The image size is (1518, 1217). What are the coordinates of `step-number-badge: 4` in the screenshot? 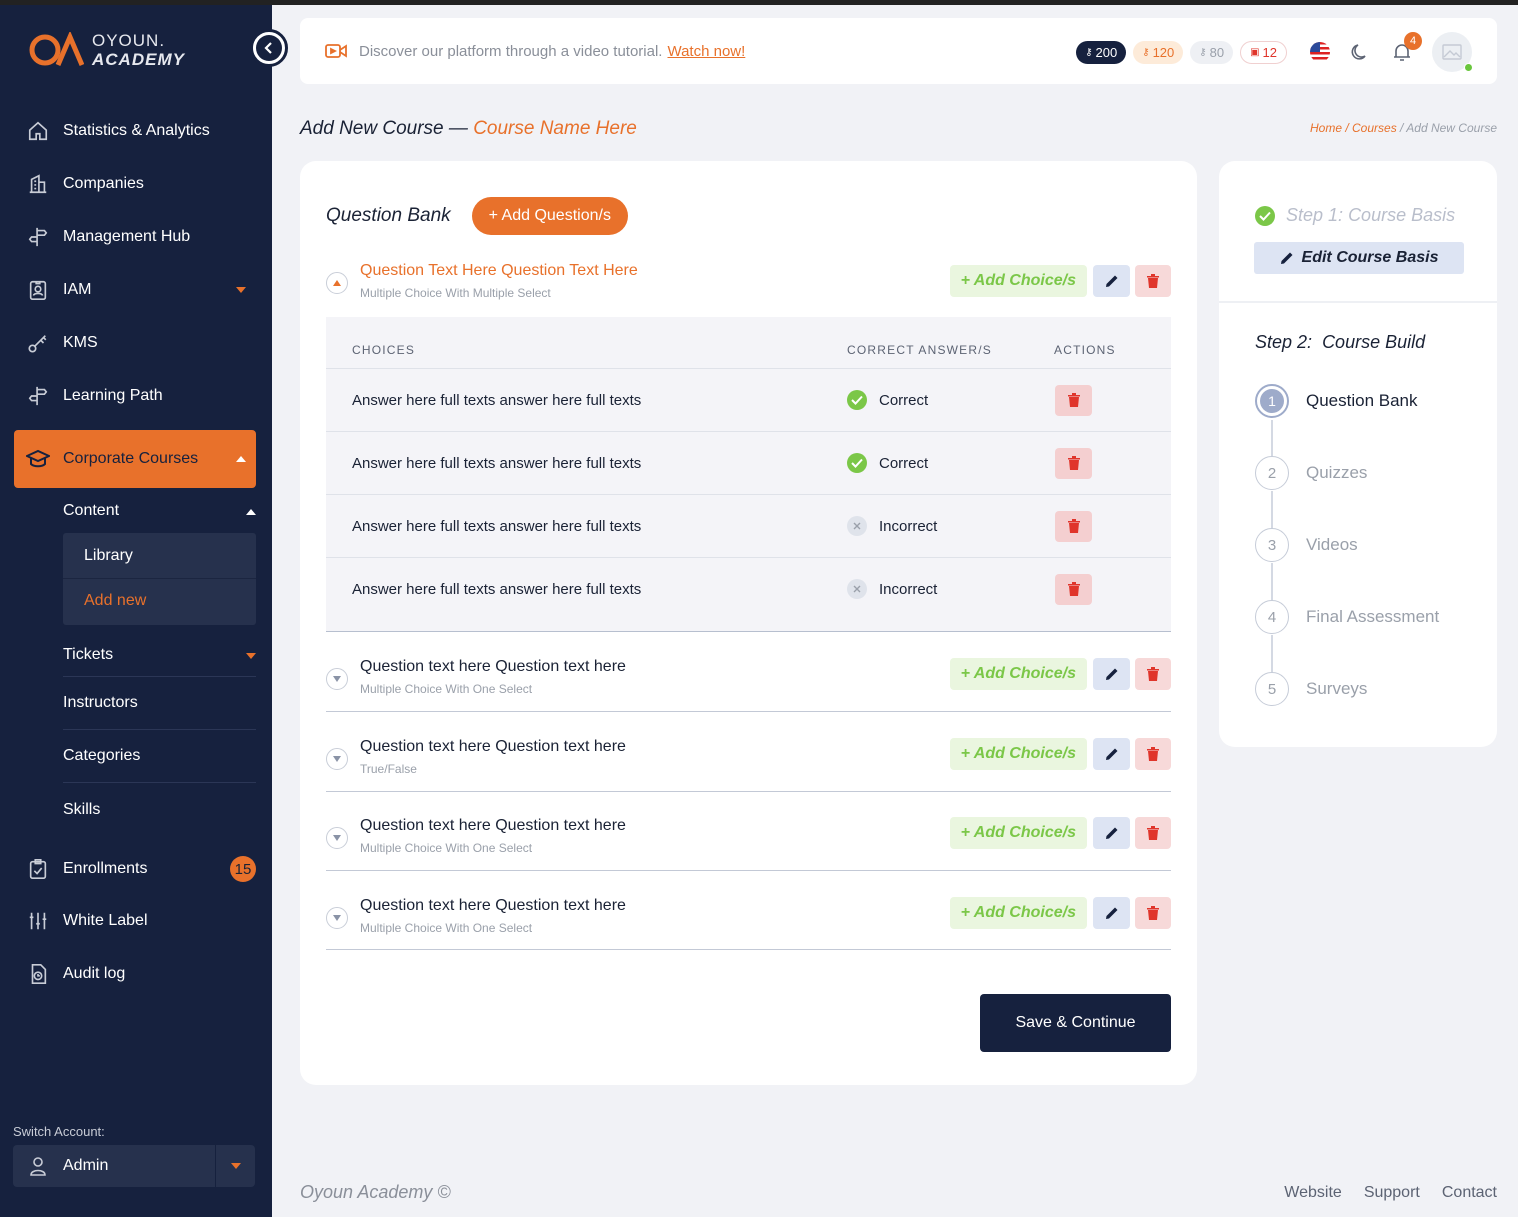 It's located at (1272, 617).